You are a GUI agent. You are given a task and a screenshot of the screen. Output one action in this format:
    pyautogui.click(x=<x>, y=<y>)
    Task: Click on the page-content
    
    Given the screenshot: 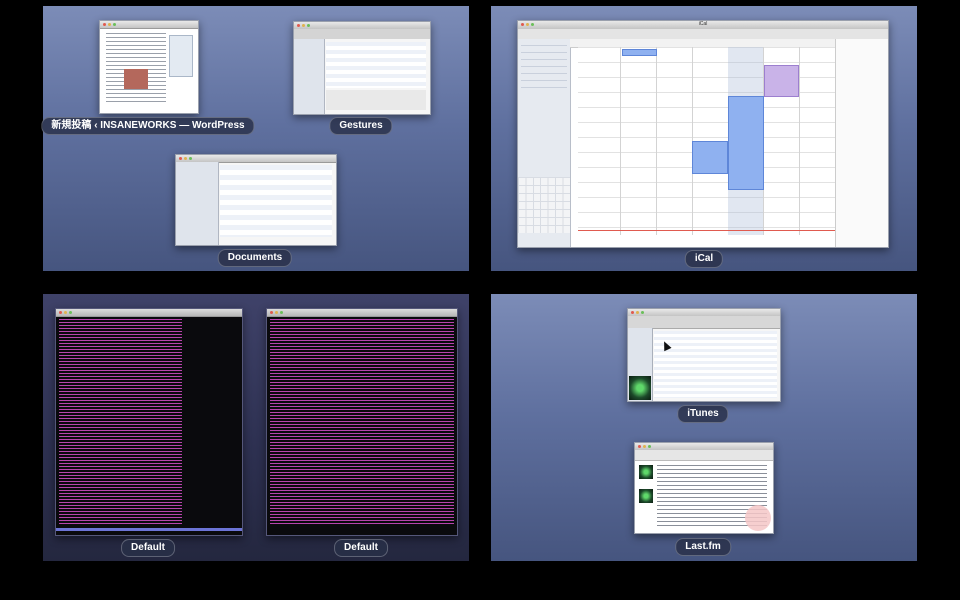 What is the action you would take?
    pyautogui.click(x=136, y=68)
    